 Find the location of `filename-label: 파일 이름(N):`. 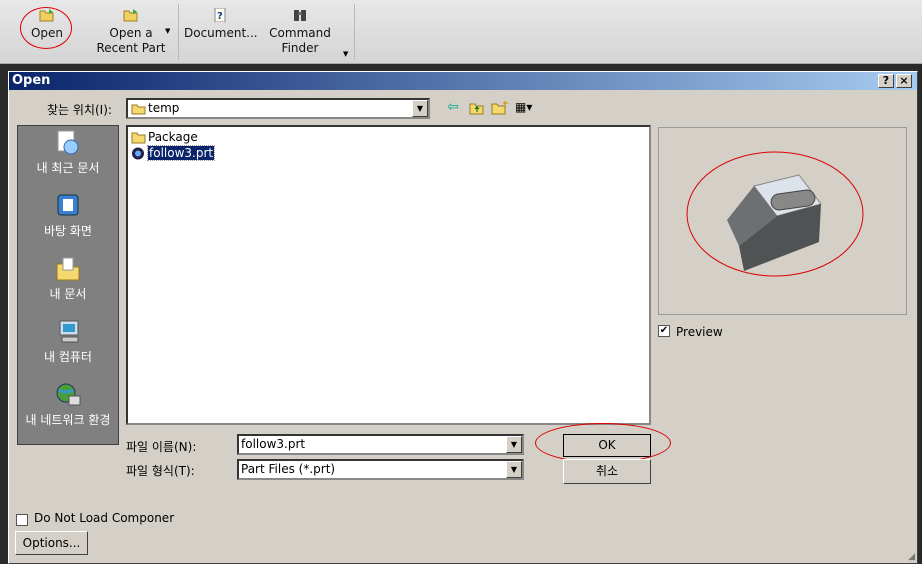

filename-label: 파일 이름(N): is located at coordinates (161, 447).